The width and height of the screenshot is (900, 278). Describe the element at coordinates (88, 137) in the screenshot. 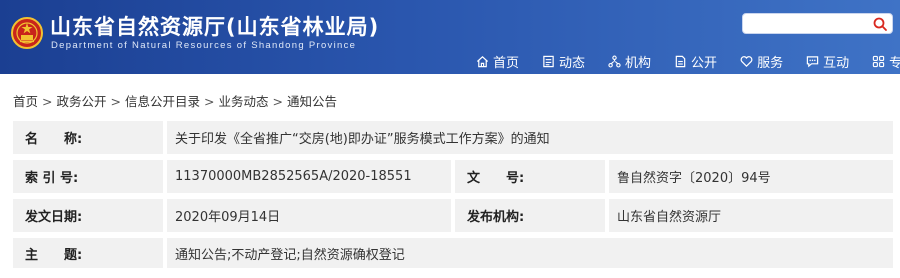

I see `name-label: 名 称:` at that location.